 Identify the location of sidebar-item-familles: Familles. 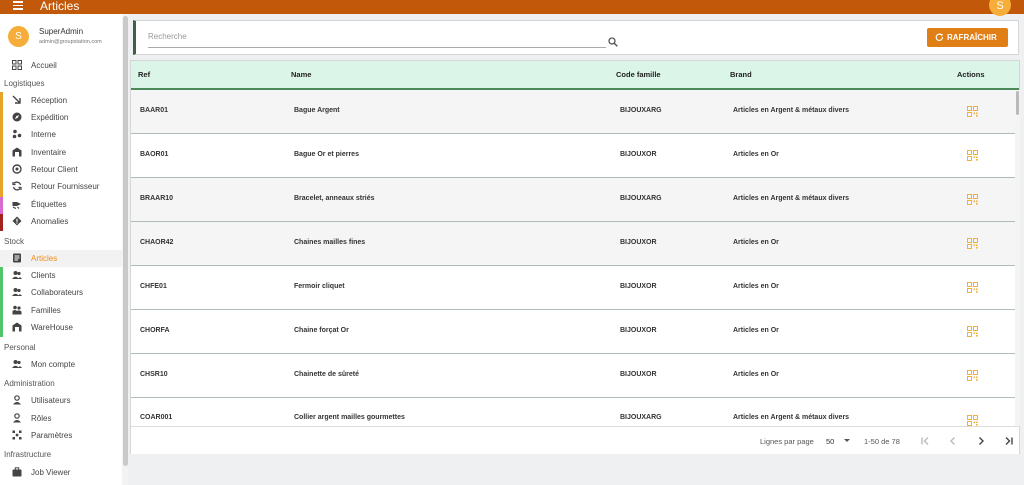
(61, 310).